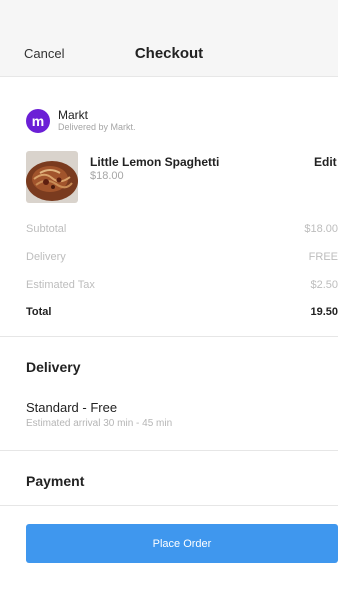  Describe the element at coordinates (321, 229) in the screenshot. I see `subtotal-value: $18.00` at that location.